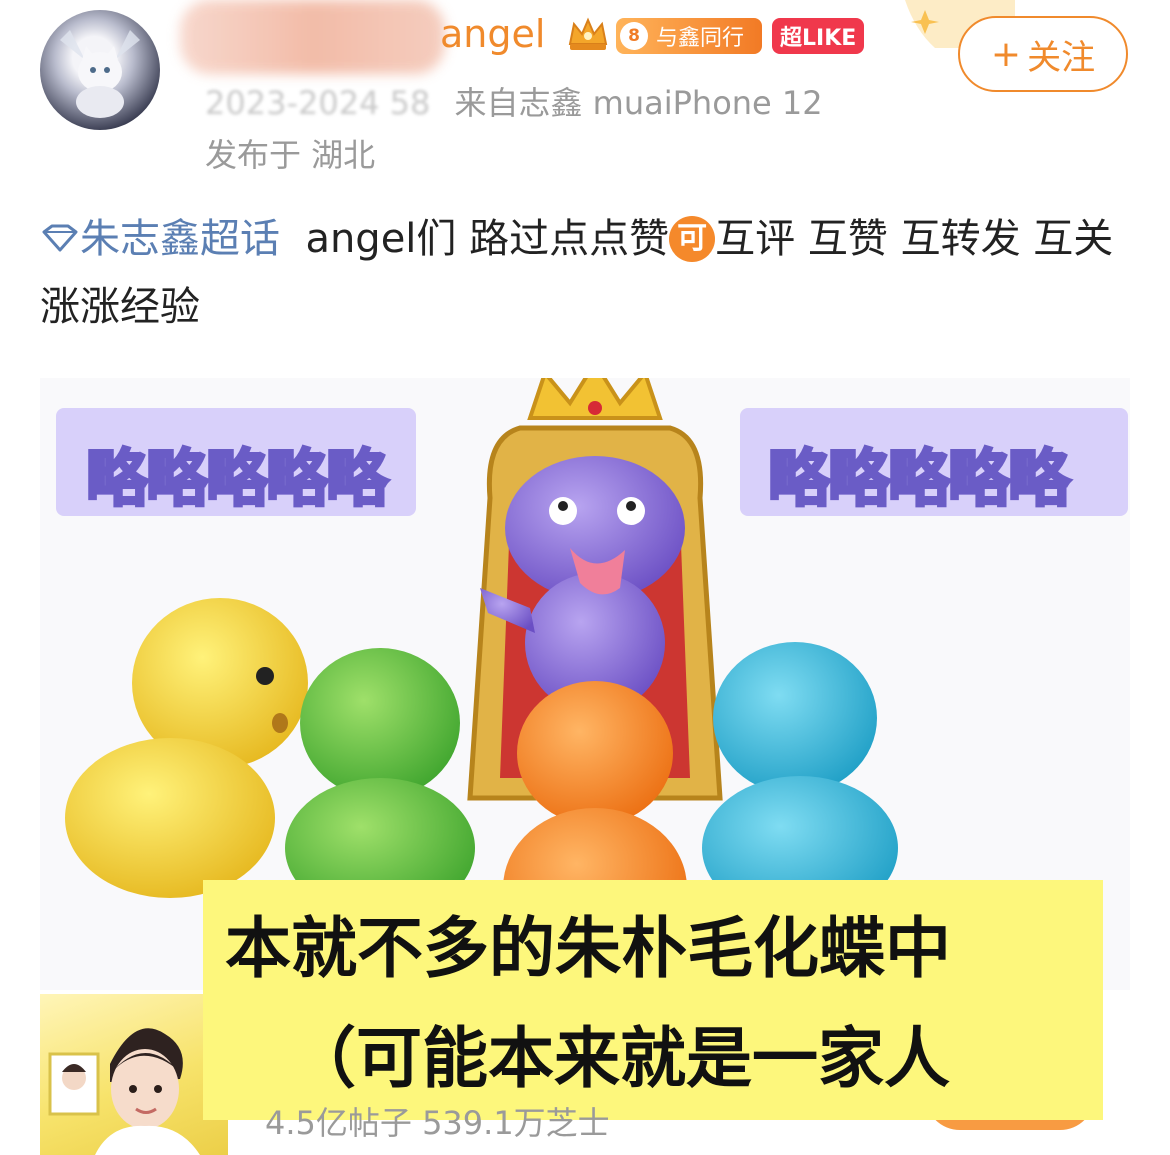 This screenshot has height=1155, width=1170. I want to click on caption-line-2: （可能本来就是一家人, so click(620, 1058).